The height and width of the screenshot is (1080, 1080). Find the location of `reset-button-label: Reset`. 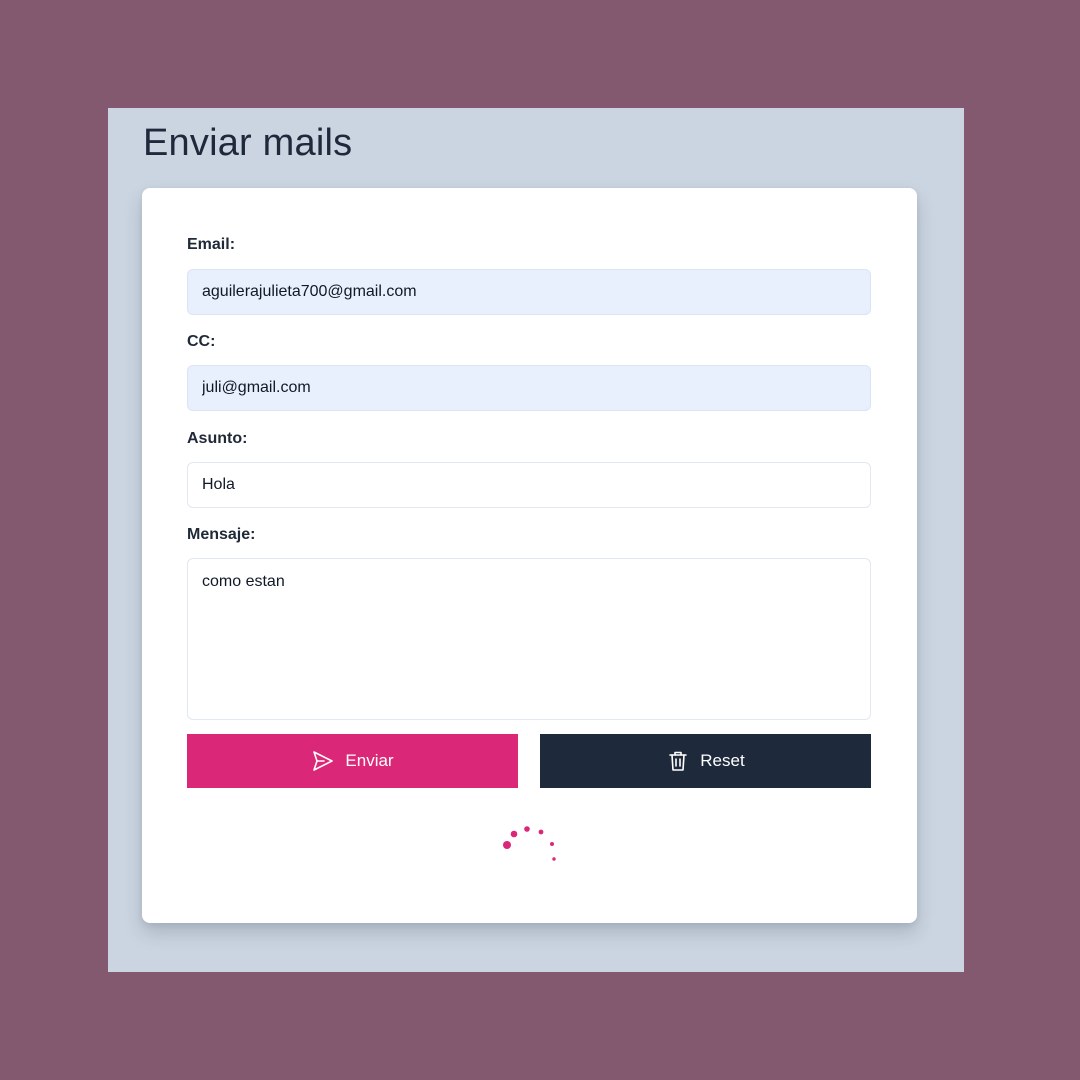

reset-button-label: Reset is located at coordinates (722, 760).